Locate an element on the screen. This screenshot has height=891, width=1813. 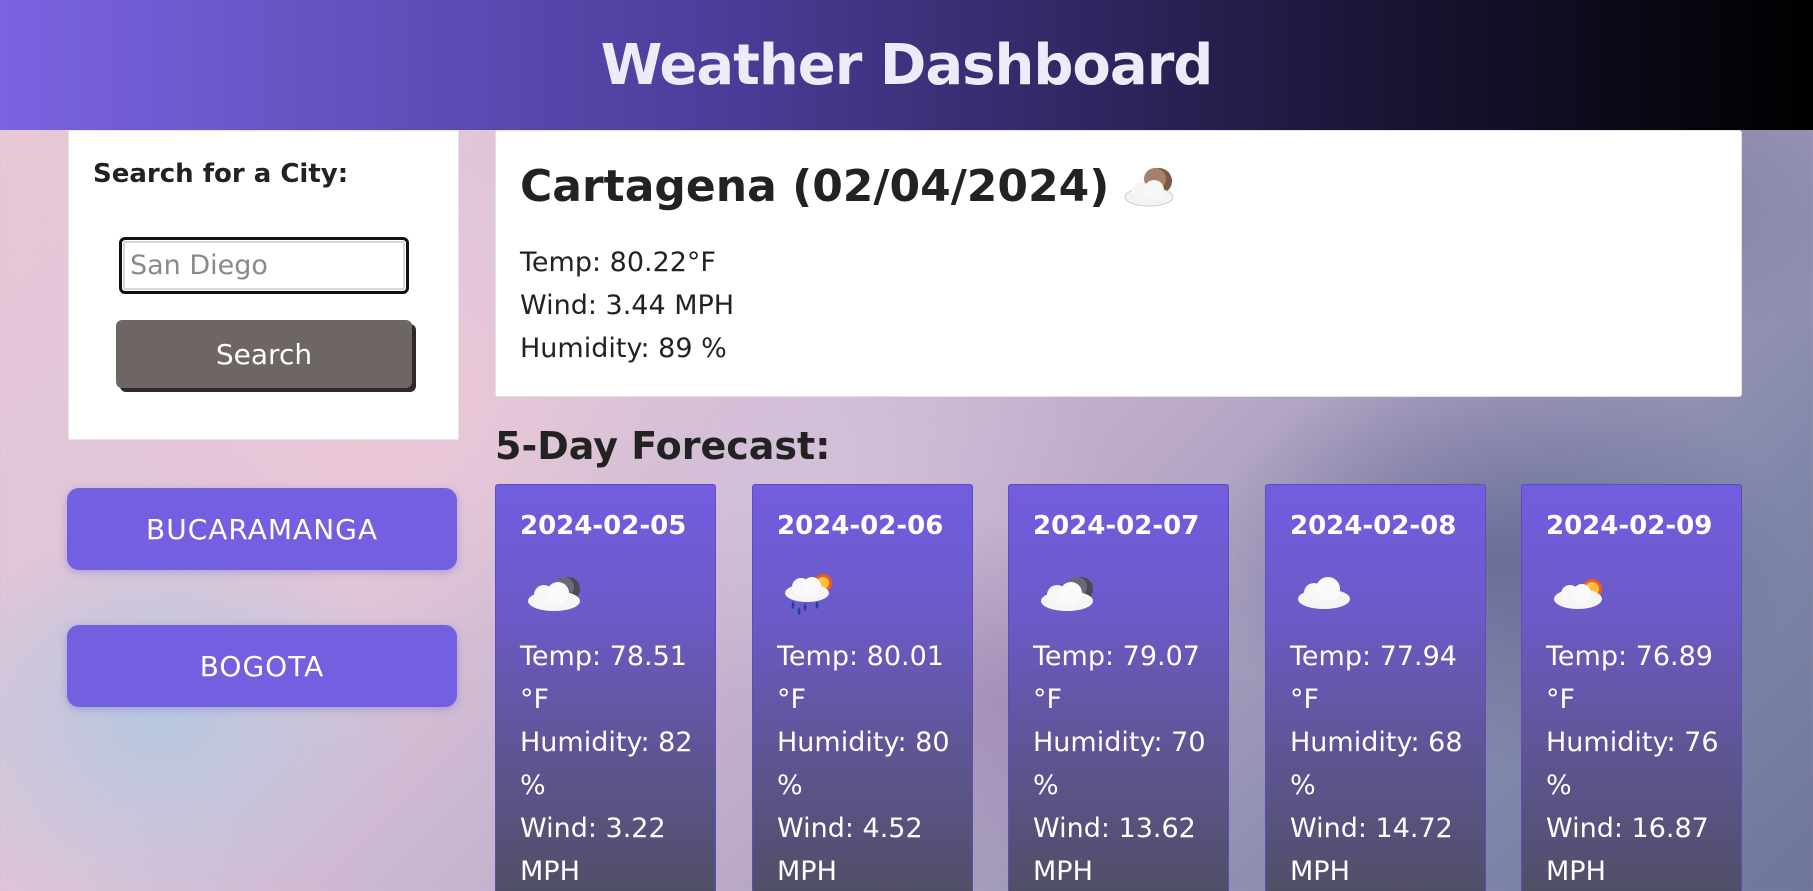
forecast-date: 2024-02-06 is located at coordinates (860, 526).